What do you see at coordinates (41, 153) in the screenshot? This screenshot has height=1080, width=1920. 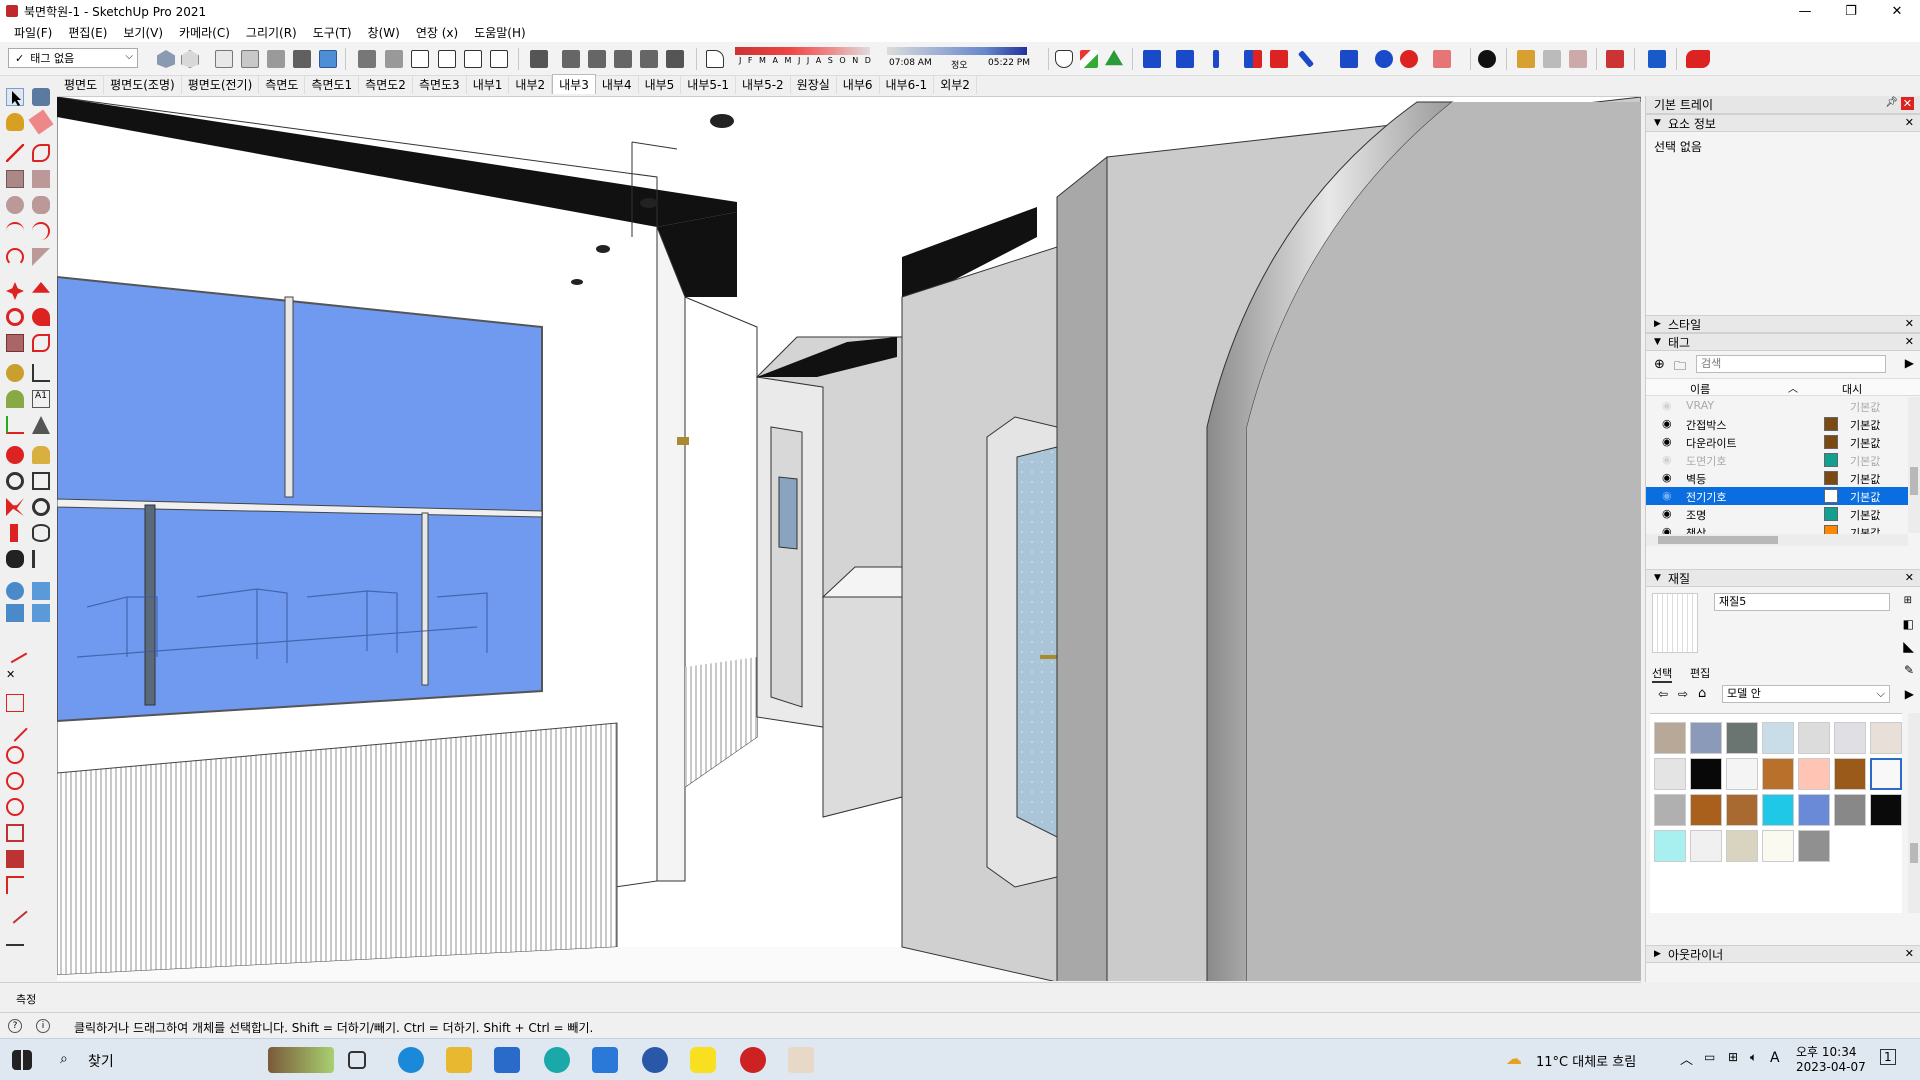 I see `freehand-icon` at bounding box center [41, 153].